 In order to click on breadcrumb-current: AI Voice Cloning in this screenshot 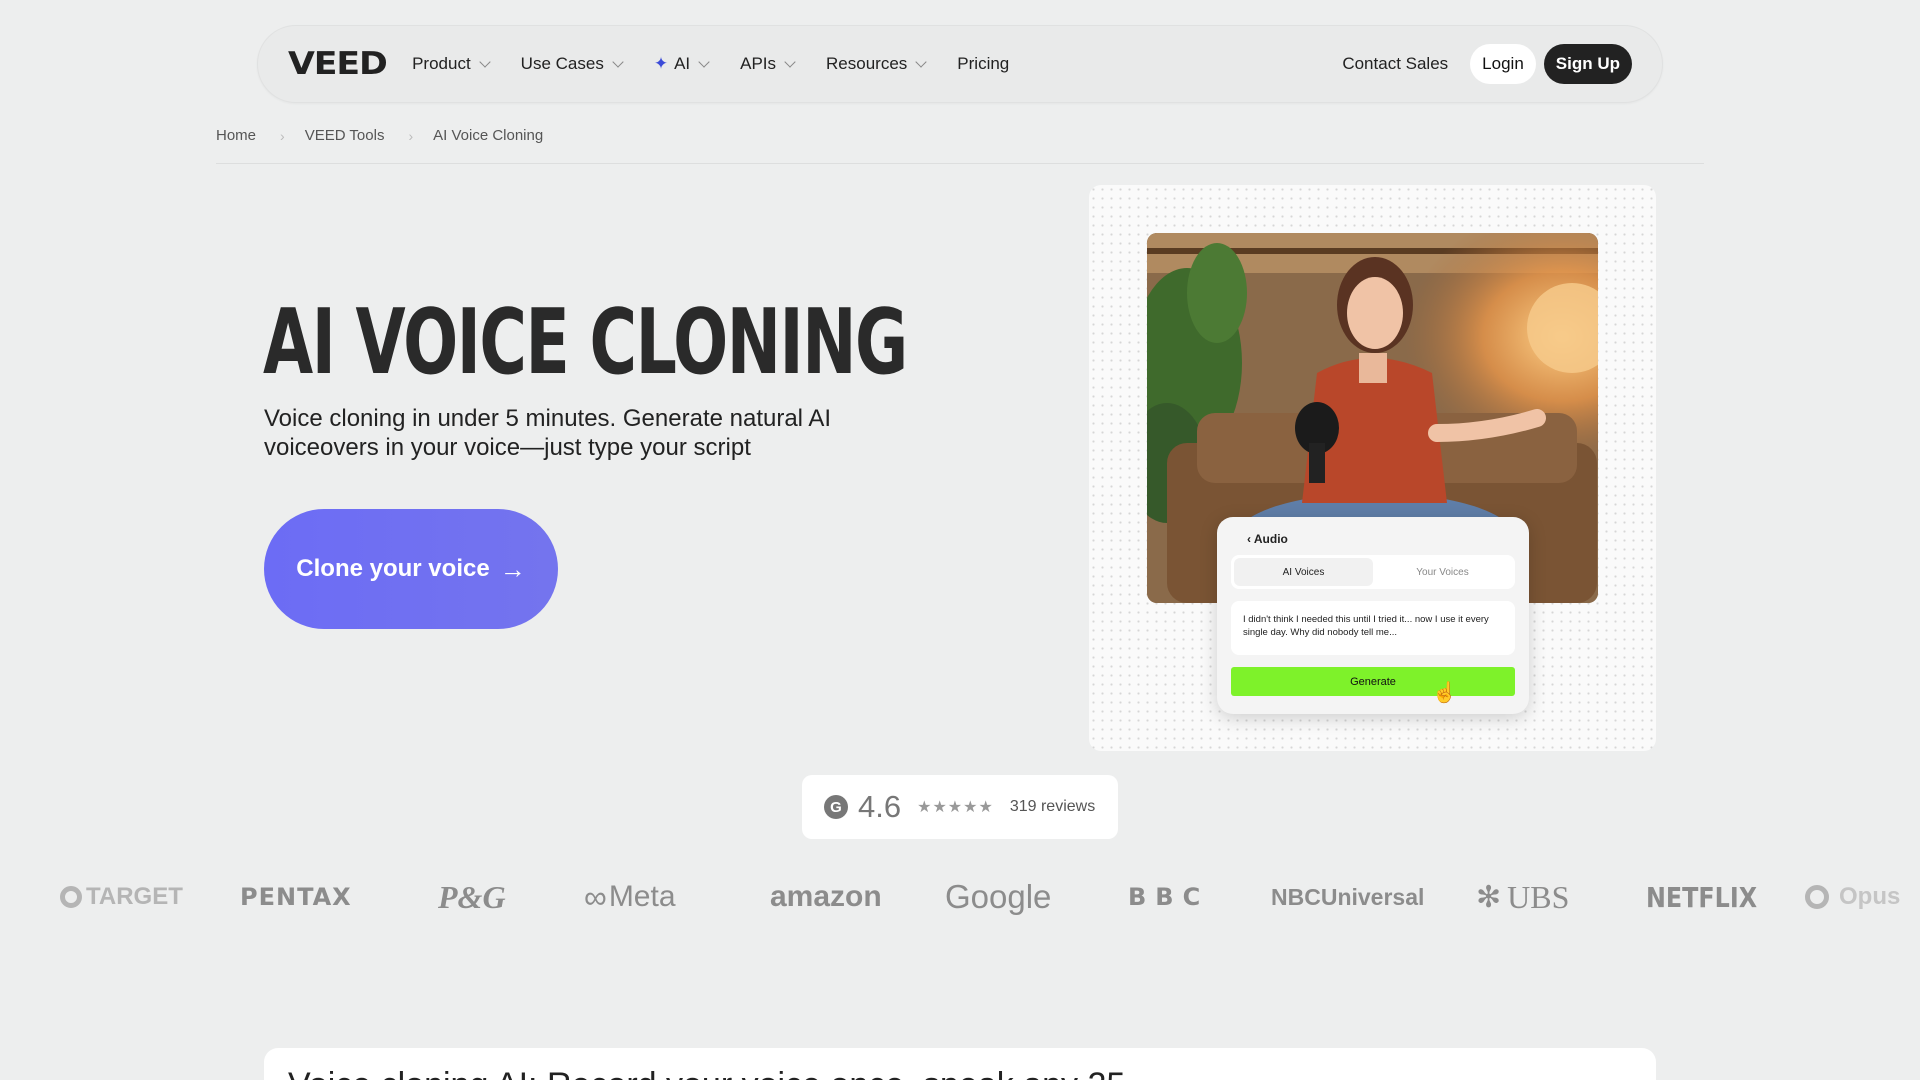, I will do `click(488, 135)`.